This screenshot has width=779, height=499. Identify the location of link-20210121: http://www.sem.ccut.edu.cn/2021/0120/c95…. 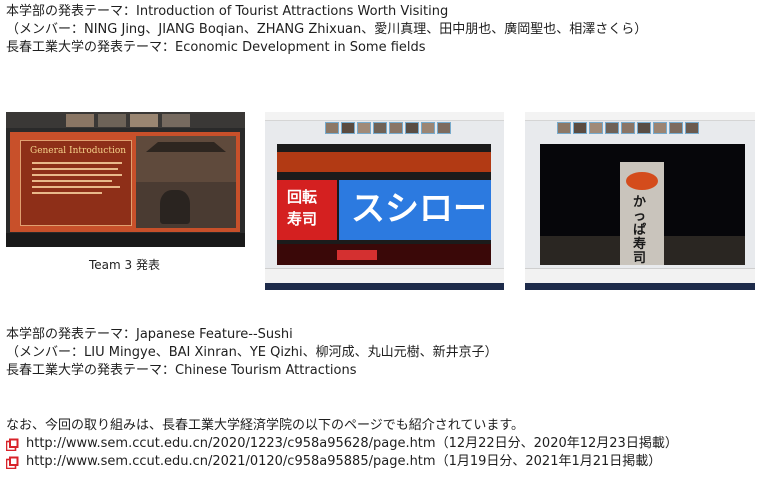
(231, 462).